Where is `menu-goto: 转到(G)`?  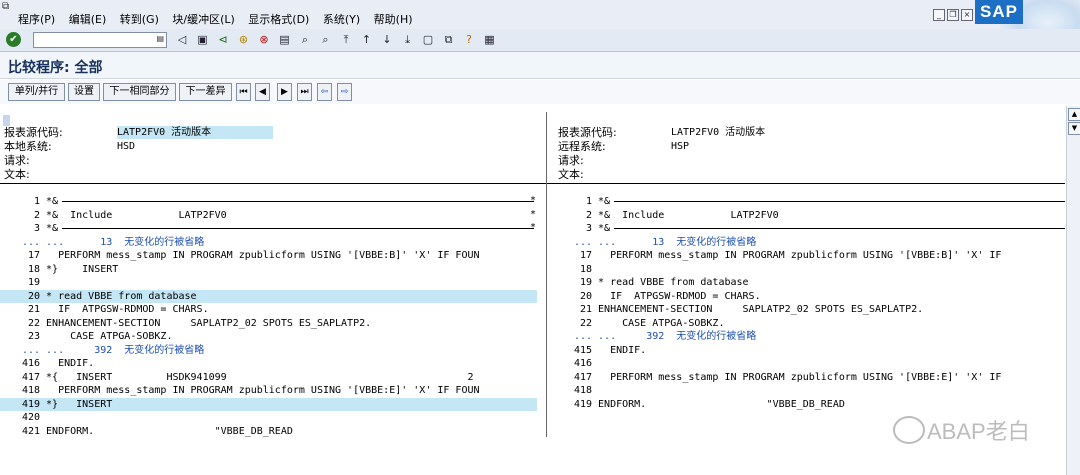
menu-goto: 转到(G) is located at coordinates (139, 19).